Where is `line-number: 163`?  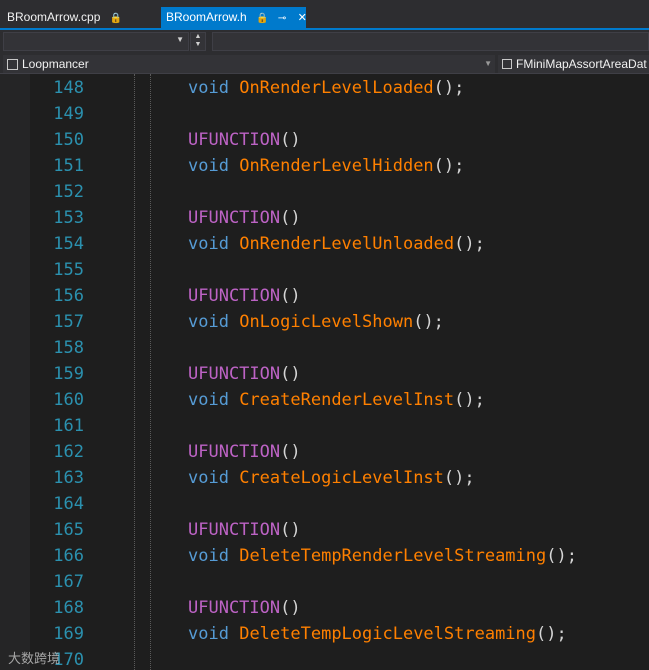 line-number: 163 is located at coordinates (68, 478).